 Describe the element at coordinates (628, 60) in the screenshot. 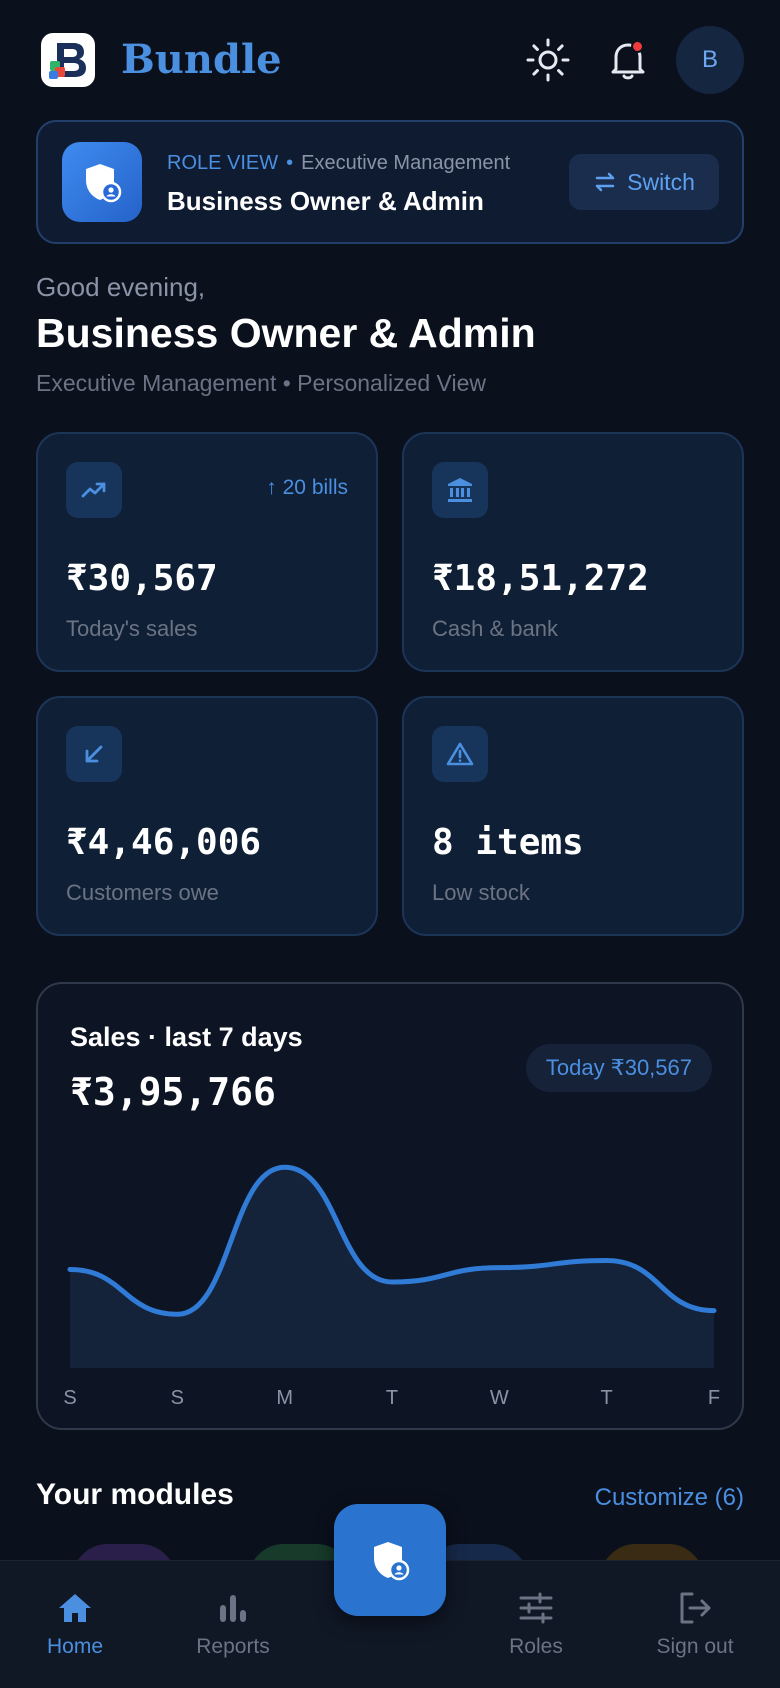

I see `notifications-button` at that location.